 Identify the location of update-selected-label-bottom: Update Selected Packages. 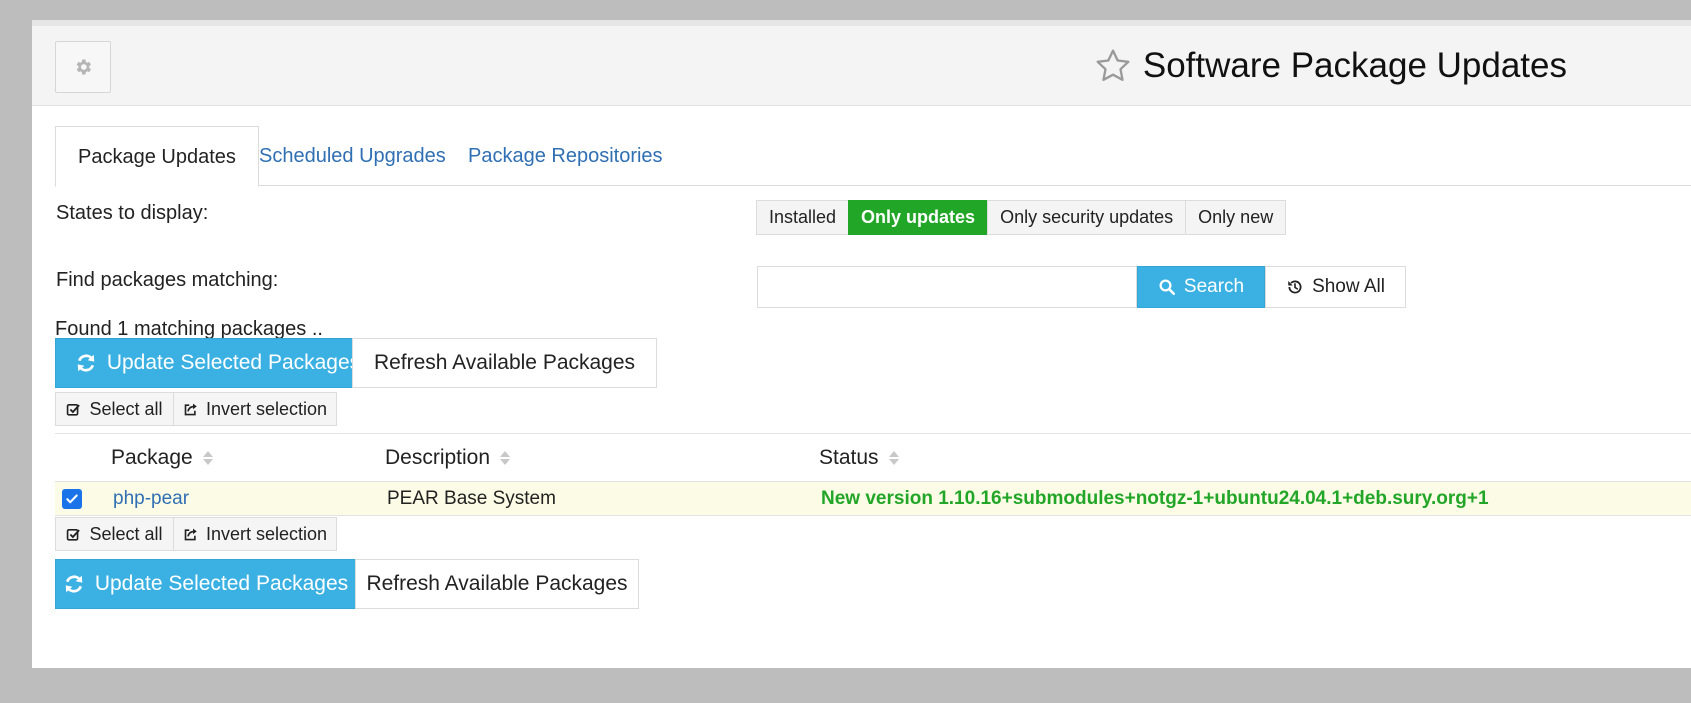
(221, 583).